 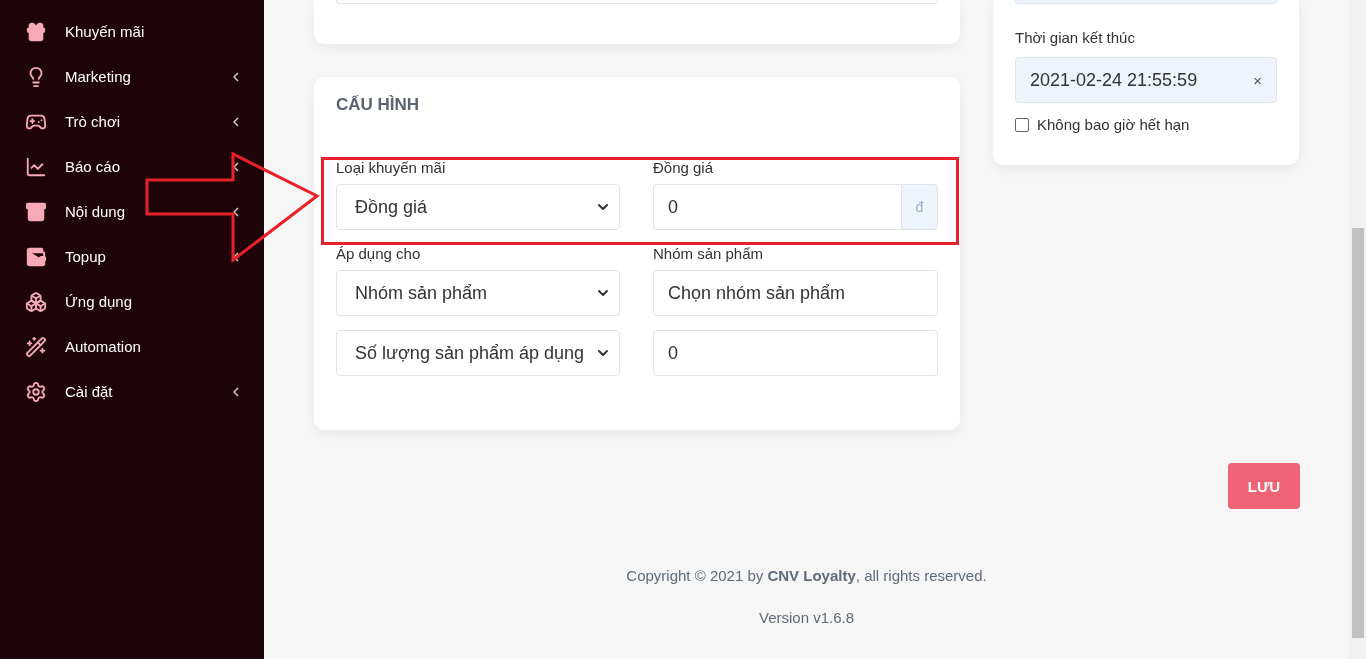 What do you see at coordinates (378, 105) in the screenshot?
I see `card-title: CẤU HÌNH` at bounding box center [378, 105].